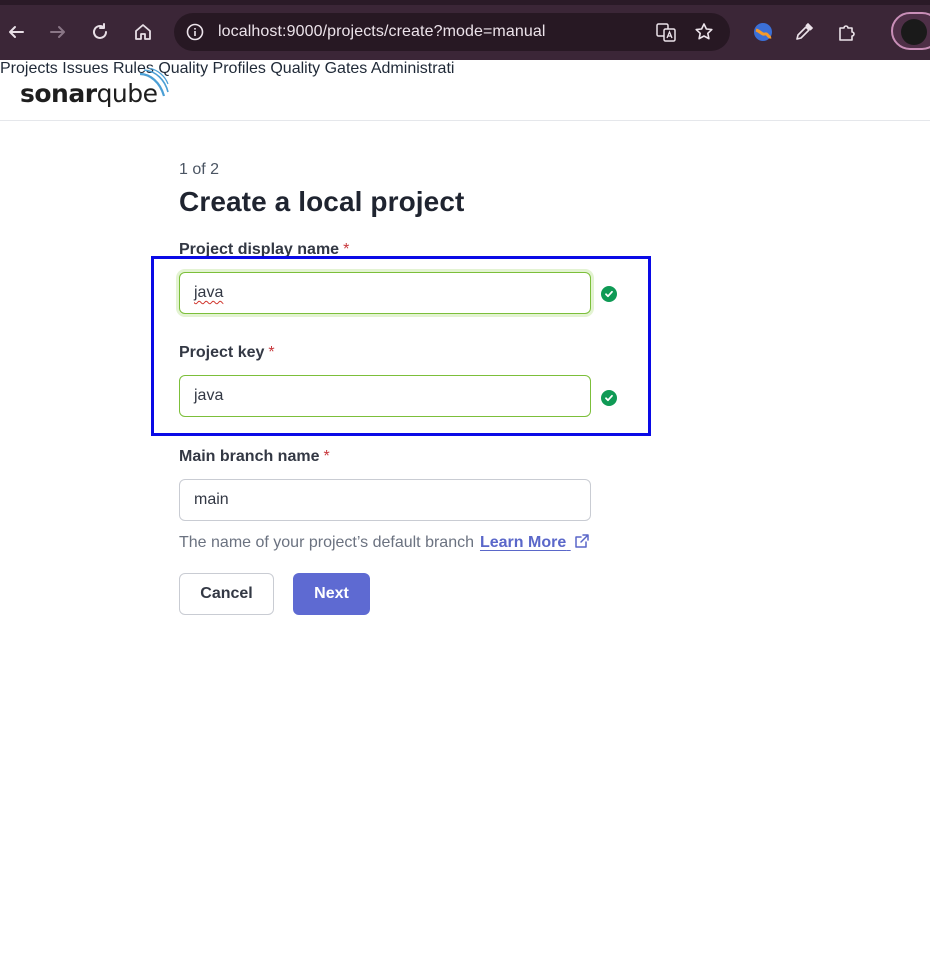 The image size is (930, 956). What do you see at coordinates (211, 499) in the screenshot?
I see `branch-name-value: main` at bounding box center [211, 499].